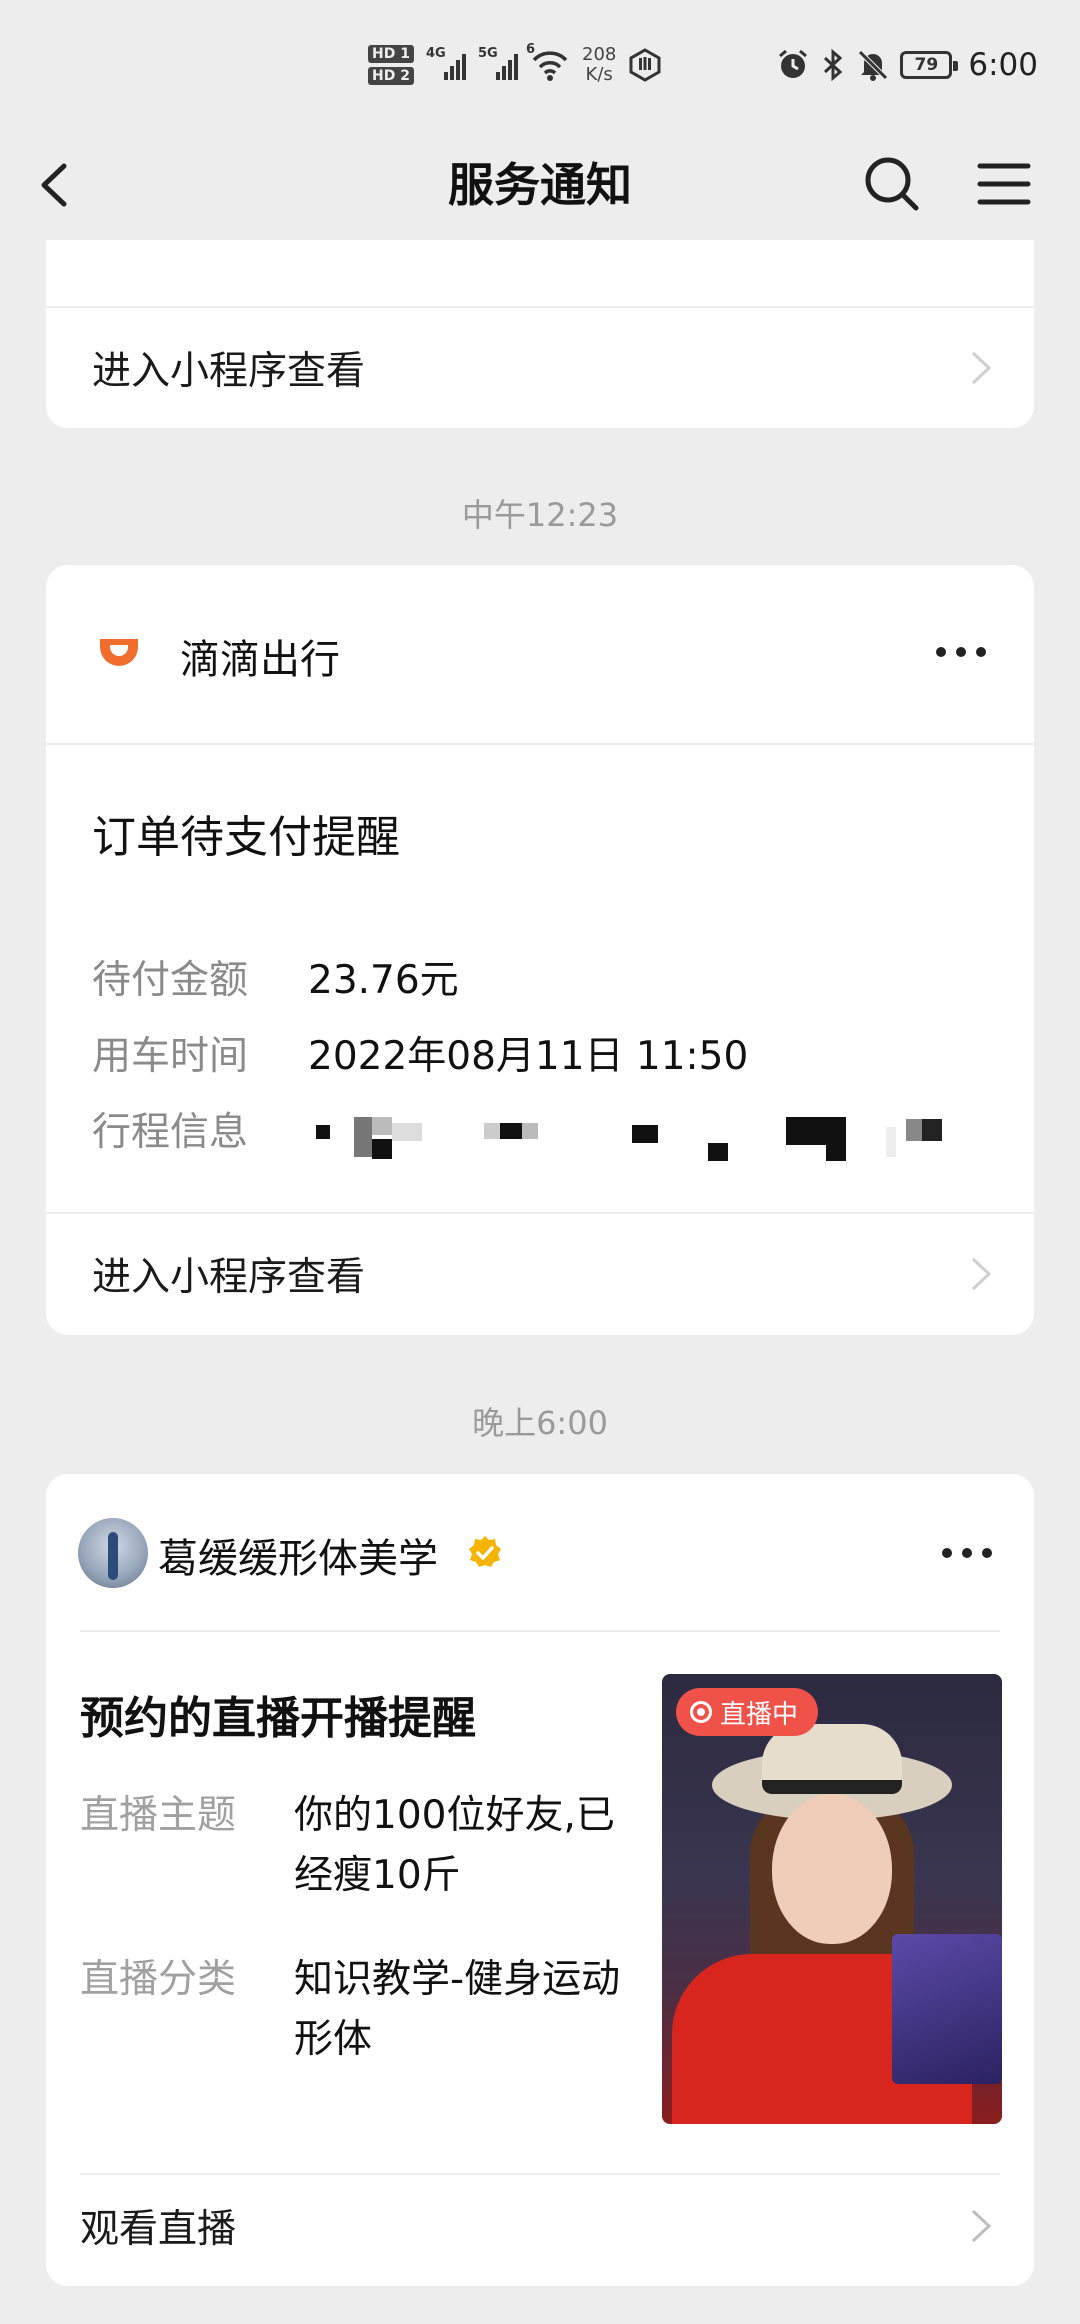 The height and width of the screenshot is (2324, 1080). I want to click on verified-badge-icon, so click(485, 1551).